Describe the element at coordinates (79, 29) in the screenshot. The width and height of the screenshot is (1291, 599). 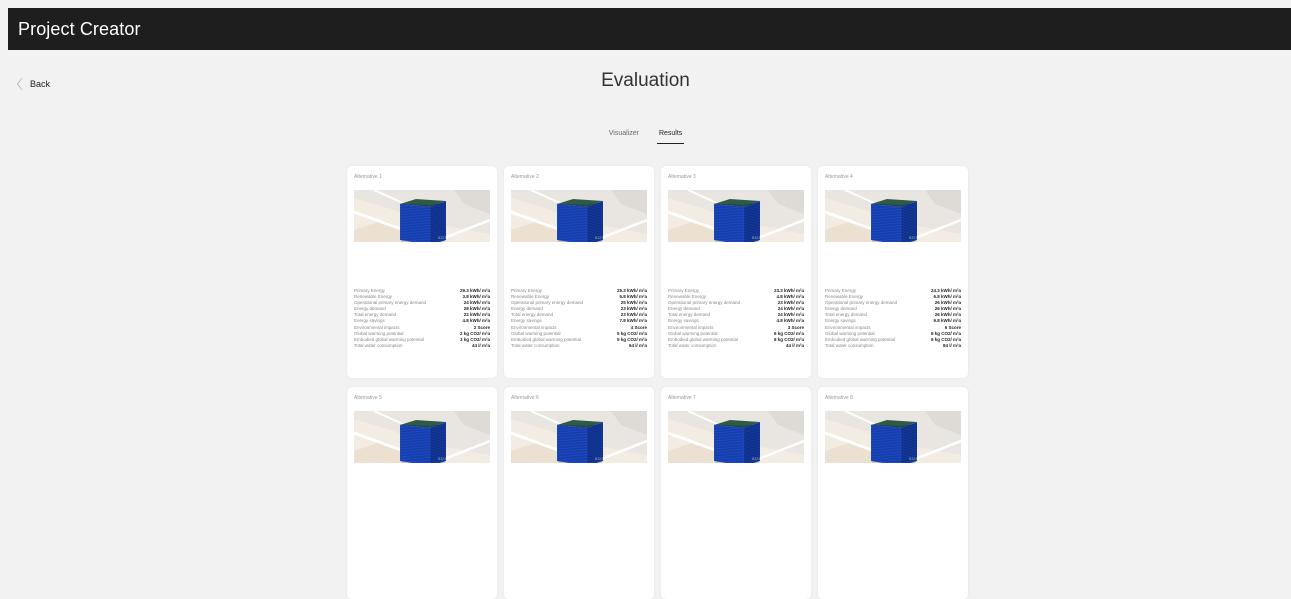
I see `app-title: Project Creator` at that location.